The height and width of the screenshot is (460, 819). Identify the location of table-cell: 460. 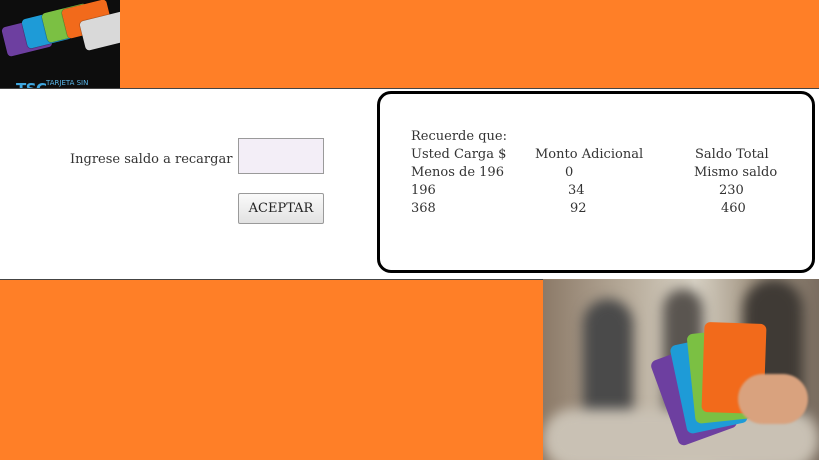
(733, 208).